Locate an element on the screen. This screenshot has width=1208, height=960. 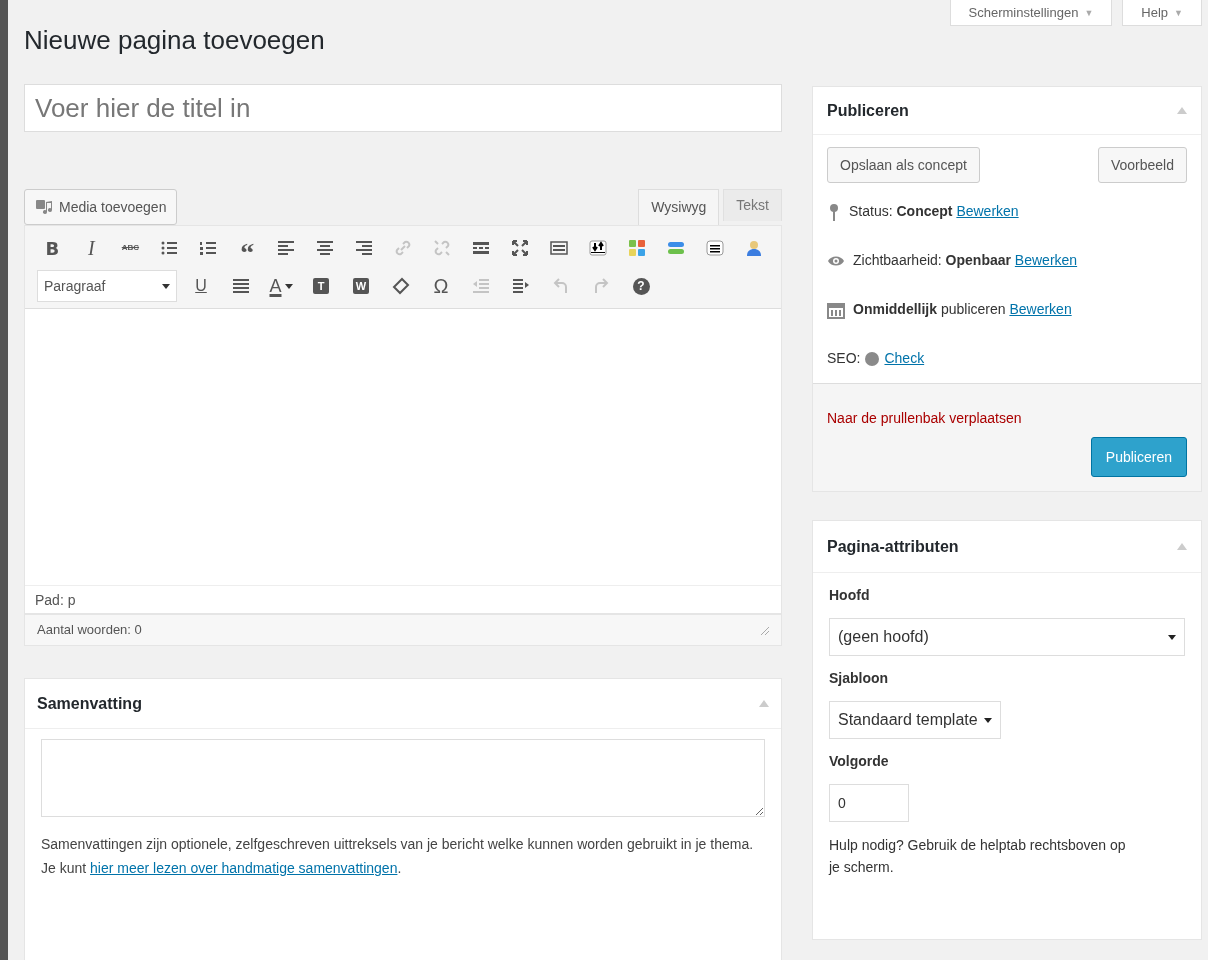
text-color-button: A is located at coordinates (281, 286).